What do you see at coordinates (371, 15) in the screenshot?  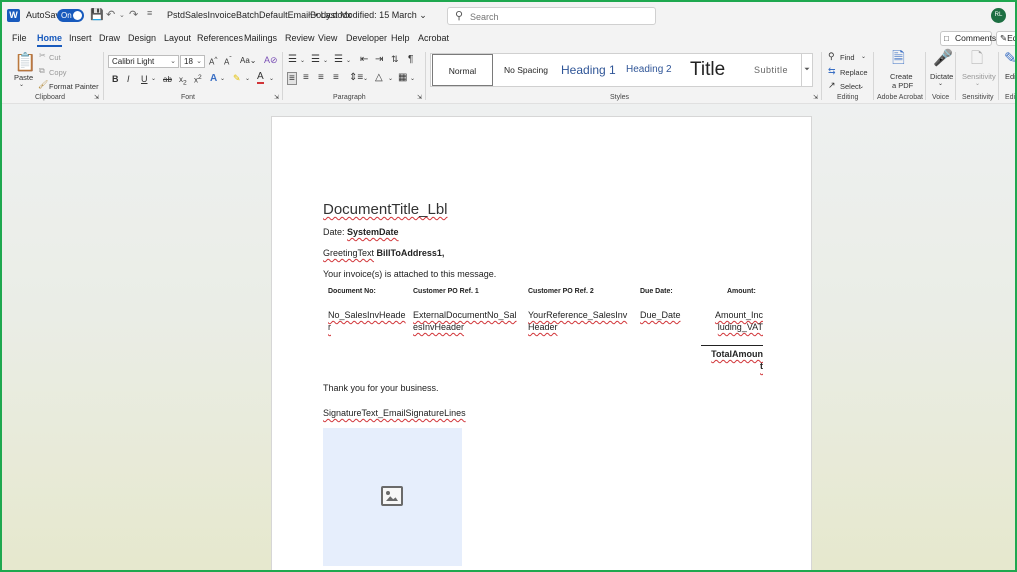 I see `last-modified: • Last Modified: 15 March ⌄` at bounding box center [371, 15].